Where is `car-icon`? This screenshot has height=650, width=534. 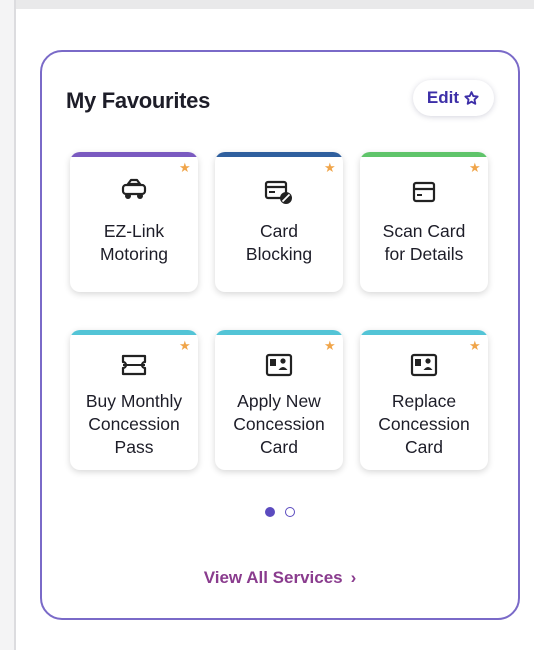
car-icon is located at coordinates (134, 188).